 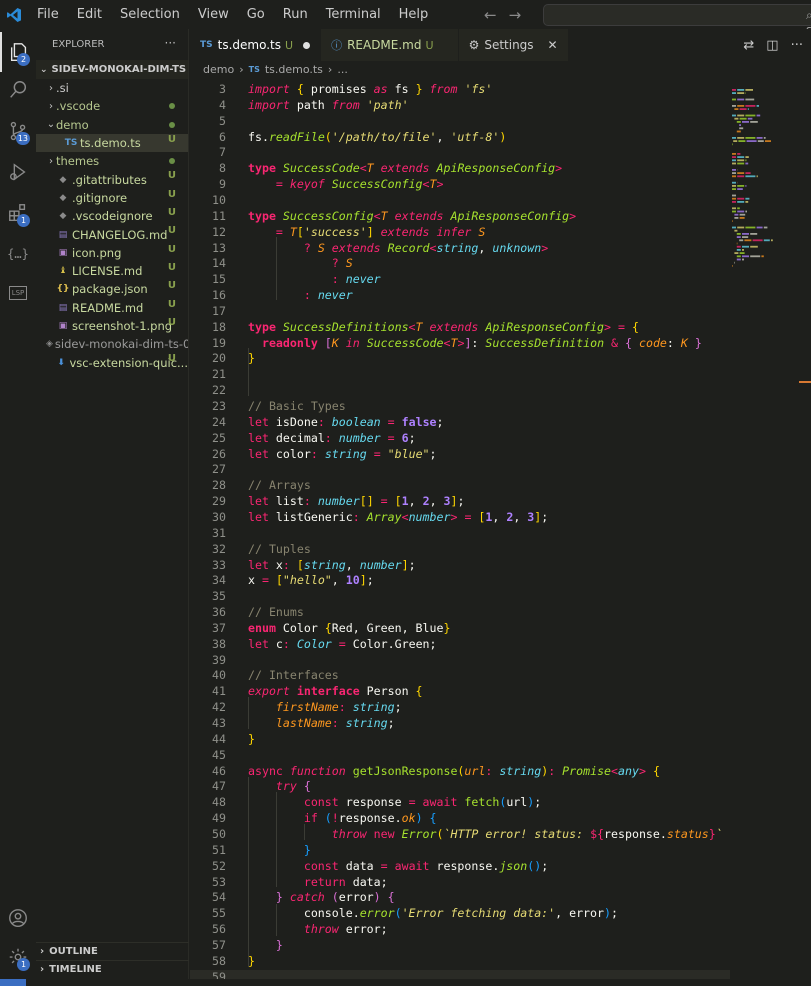 What do you see at coordinates (18, 254) in the screenshot?
I see `json-activity: {…}` at bounding box center [18, 254].